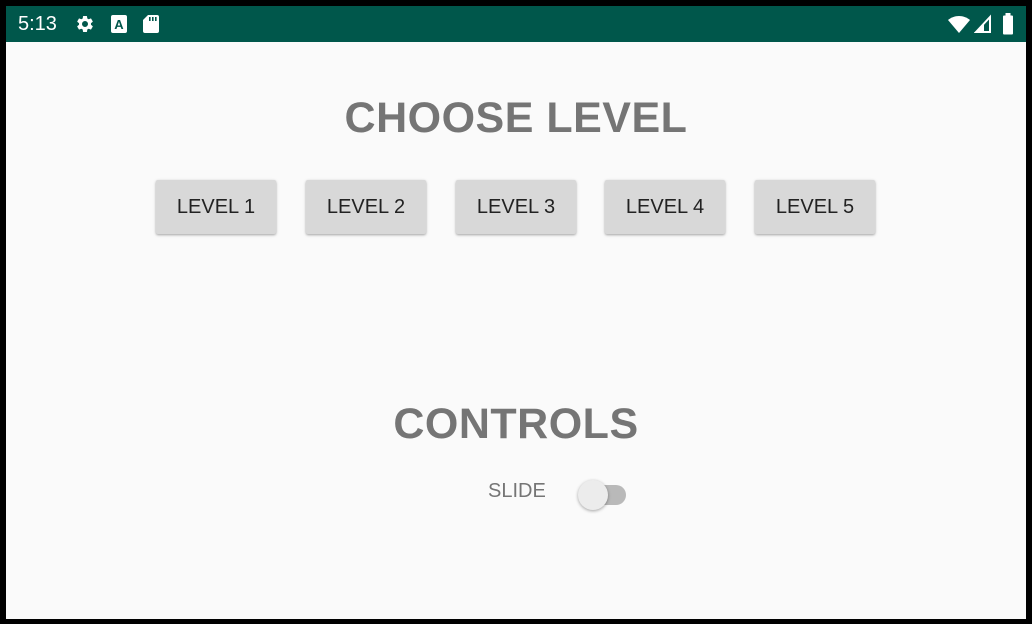 Image resolution: width=1032 pixels, height=624 pixels. I want to click on level-2-button: LEVEL 2, so click(366, 207).